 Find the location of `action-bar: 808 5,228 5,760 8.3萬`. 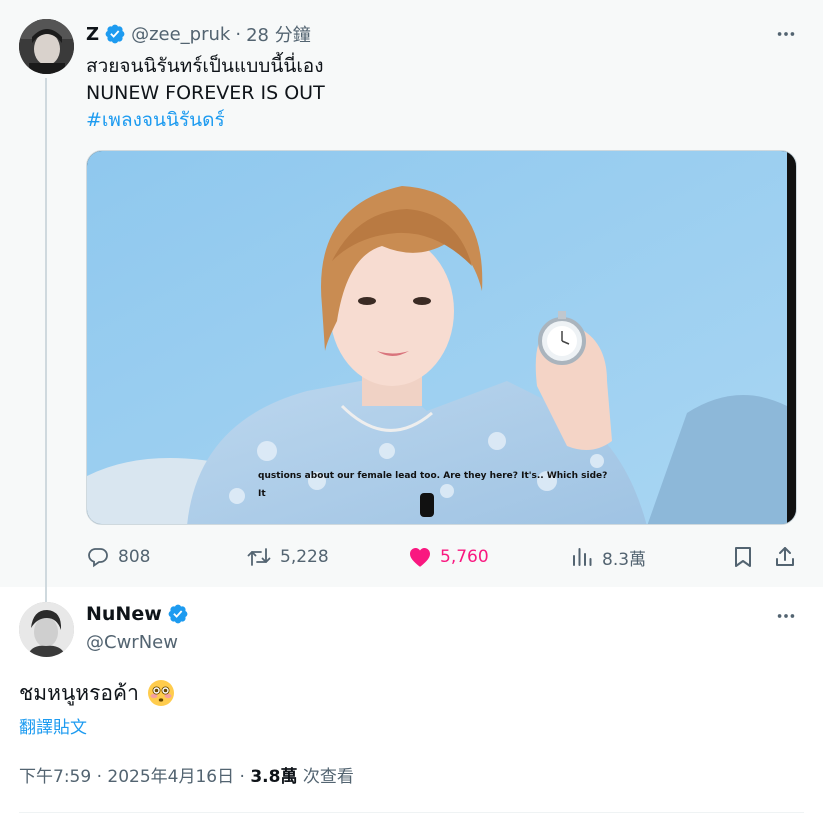

action-bar: 808 5,228 5,760 8.3萬 is located at coordinates (441, 557).